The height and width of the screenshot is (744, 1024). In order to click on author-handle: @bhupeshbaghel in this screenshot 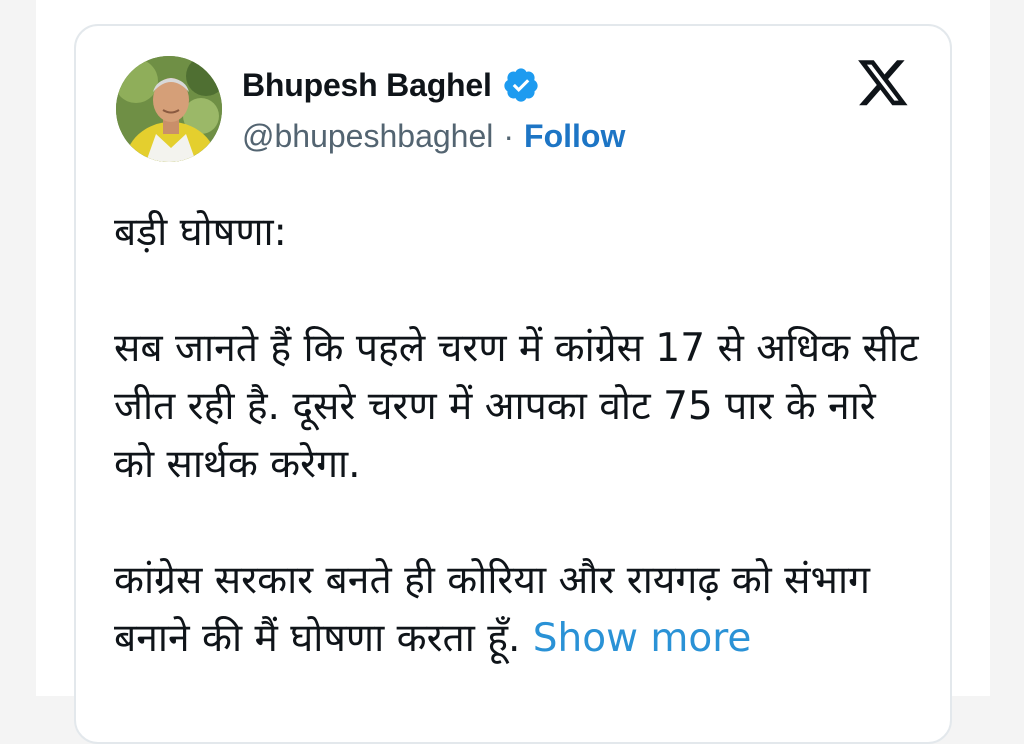, I will do `click(367, 136)`.